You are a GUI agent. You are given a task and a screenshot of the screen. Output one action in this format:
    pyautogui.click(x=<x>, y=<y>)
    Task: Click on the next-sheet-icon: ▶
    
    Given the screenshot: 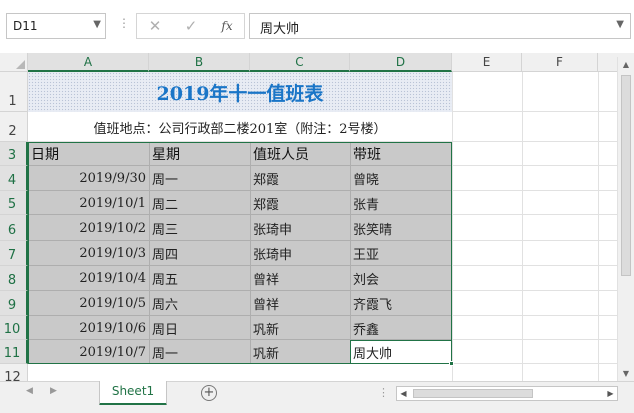 What is the action you would take?
    pyautogui.click(x=53, y=391)
    